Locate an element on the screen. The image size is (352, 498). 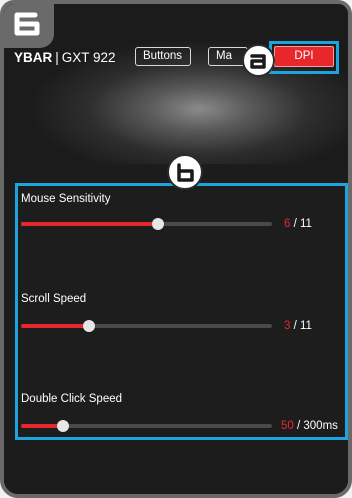
digit-6-icon is located at coordinates (27, 24).